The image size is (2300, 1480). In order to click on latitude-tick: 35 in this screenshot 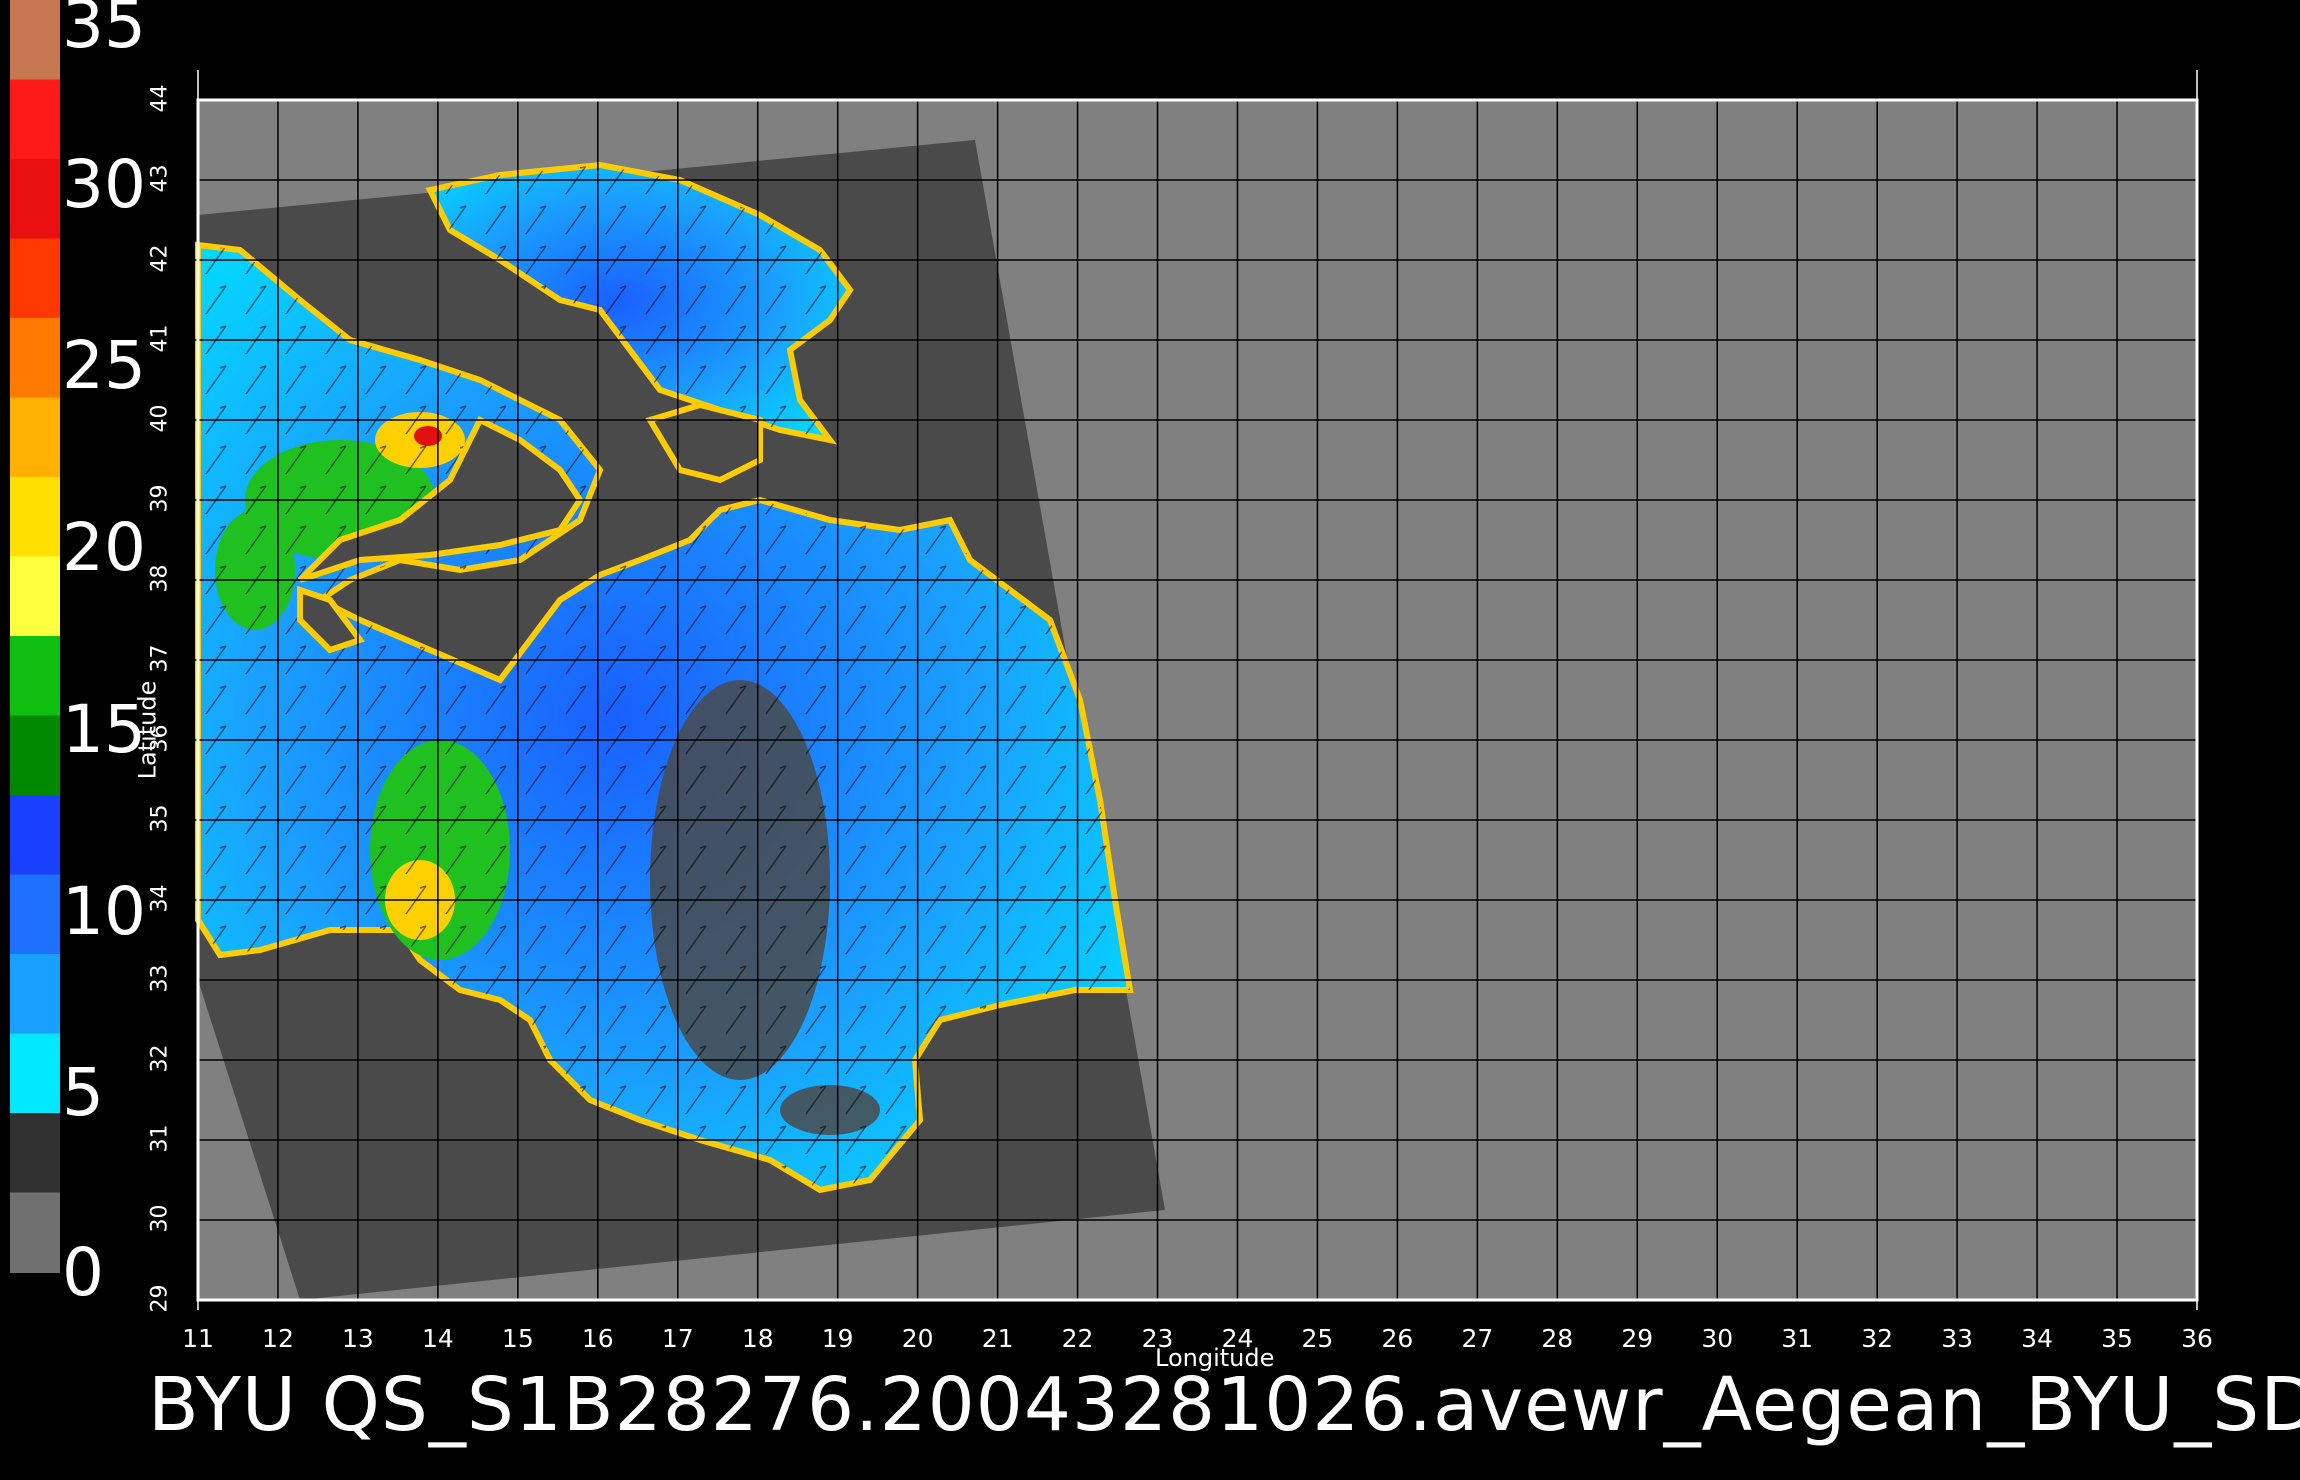, I will do `click(160, 818)`.